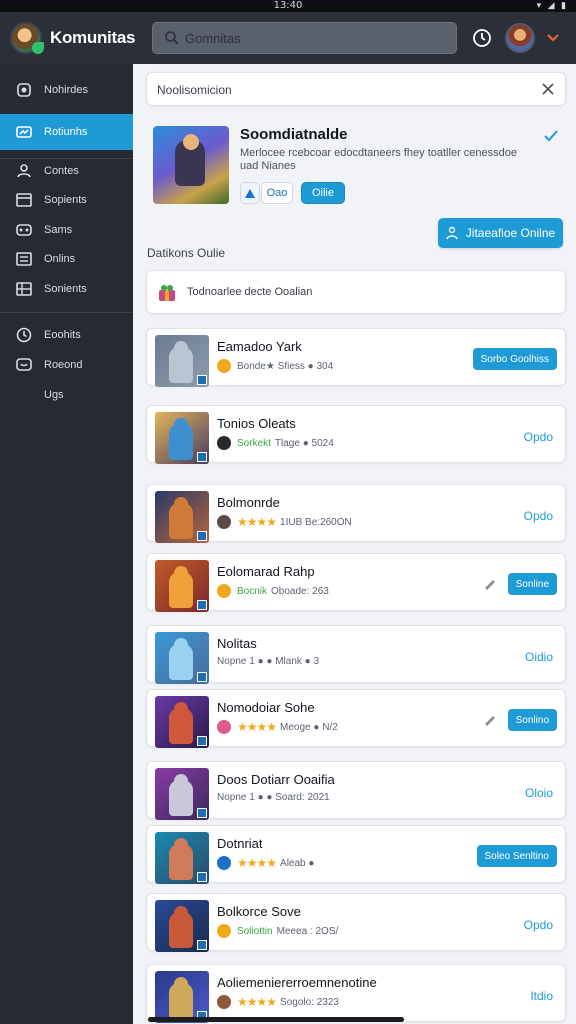 This screenshot has height=1024, width=576. I want to click on app-logo-icon, so click(27, 38).